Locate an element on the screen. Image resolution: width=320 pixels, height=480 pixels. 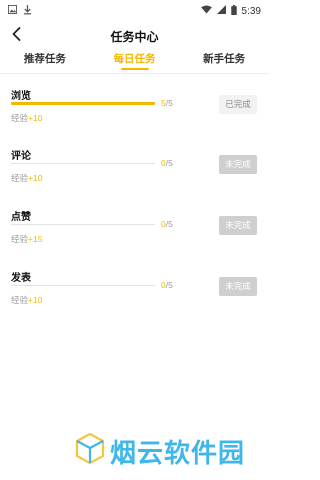
title-bar: 任务中心 is located at coordinates (134, 36).